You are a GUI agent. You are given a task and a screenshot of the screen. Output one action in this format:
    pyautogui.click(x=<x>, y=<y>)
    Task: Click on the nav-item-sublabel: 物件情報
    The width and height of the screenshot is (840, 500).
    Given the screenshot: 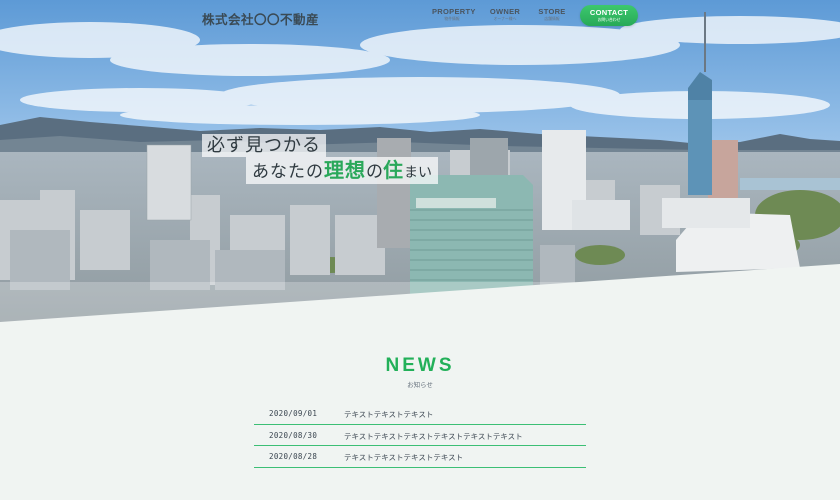 What is the action you would take?
    pyautogui.click(x=452, y=18)
    